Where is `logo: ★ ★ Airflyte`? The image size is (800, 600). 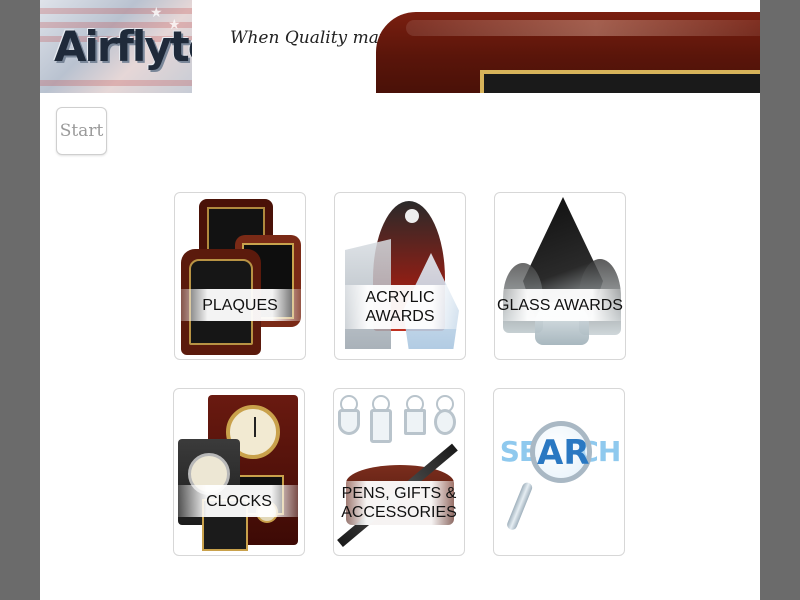 logo: ★ ★ Airflyte is located at coordinates (116, 46).